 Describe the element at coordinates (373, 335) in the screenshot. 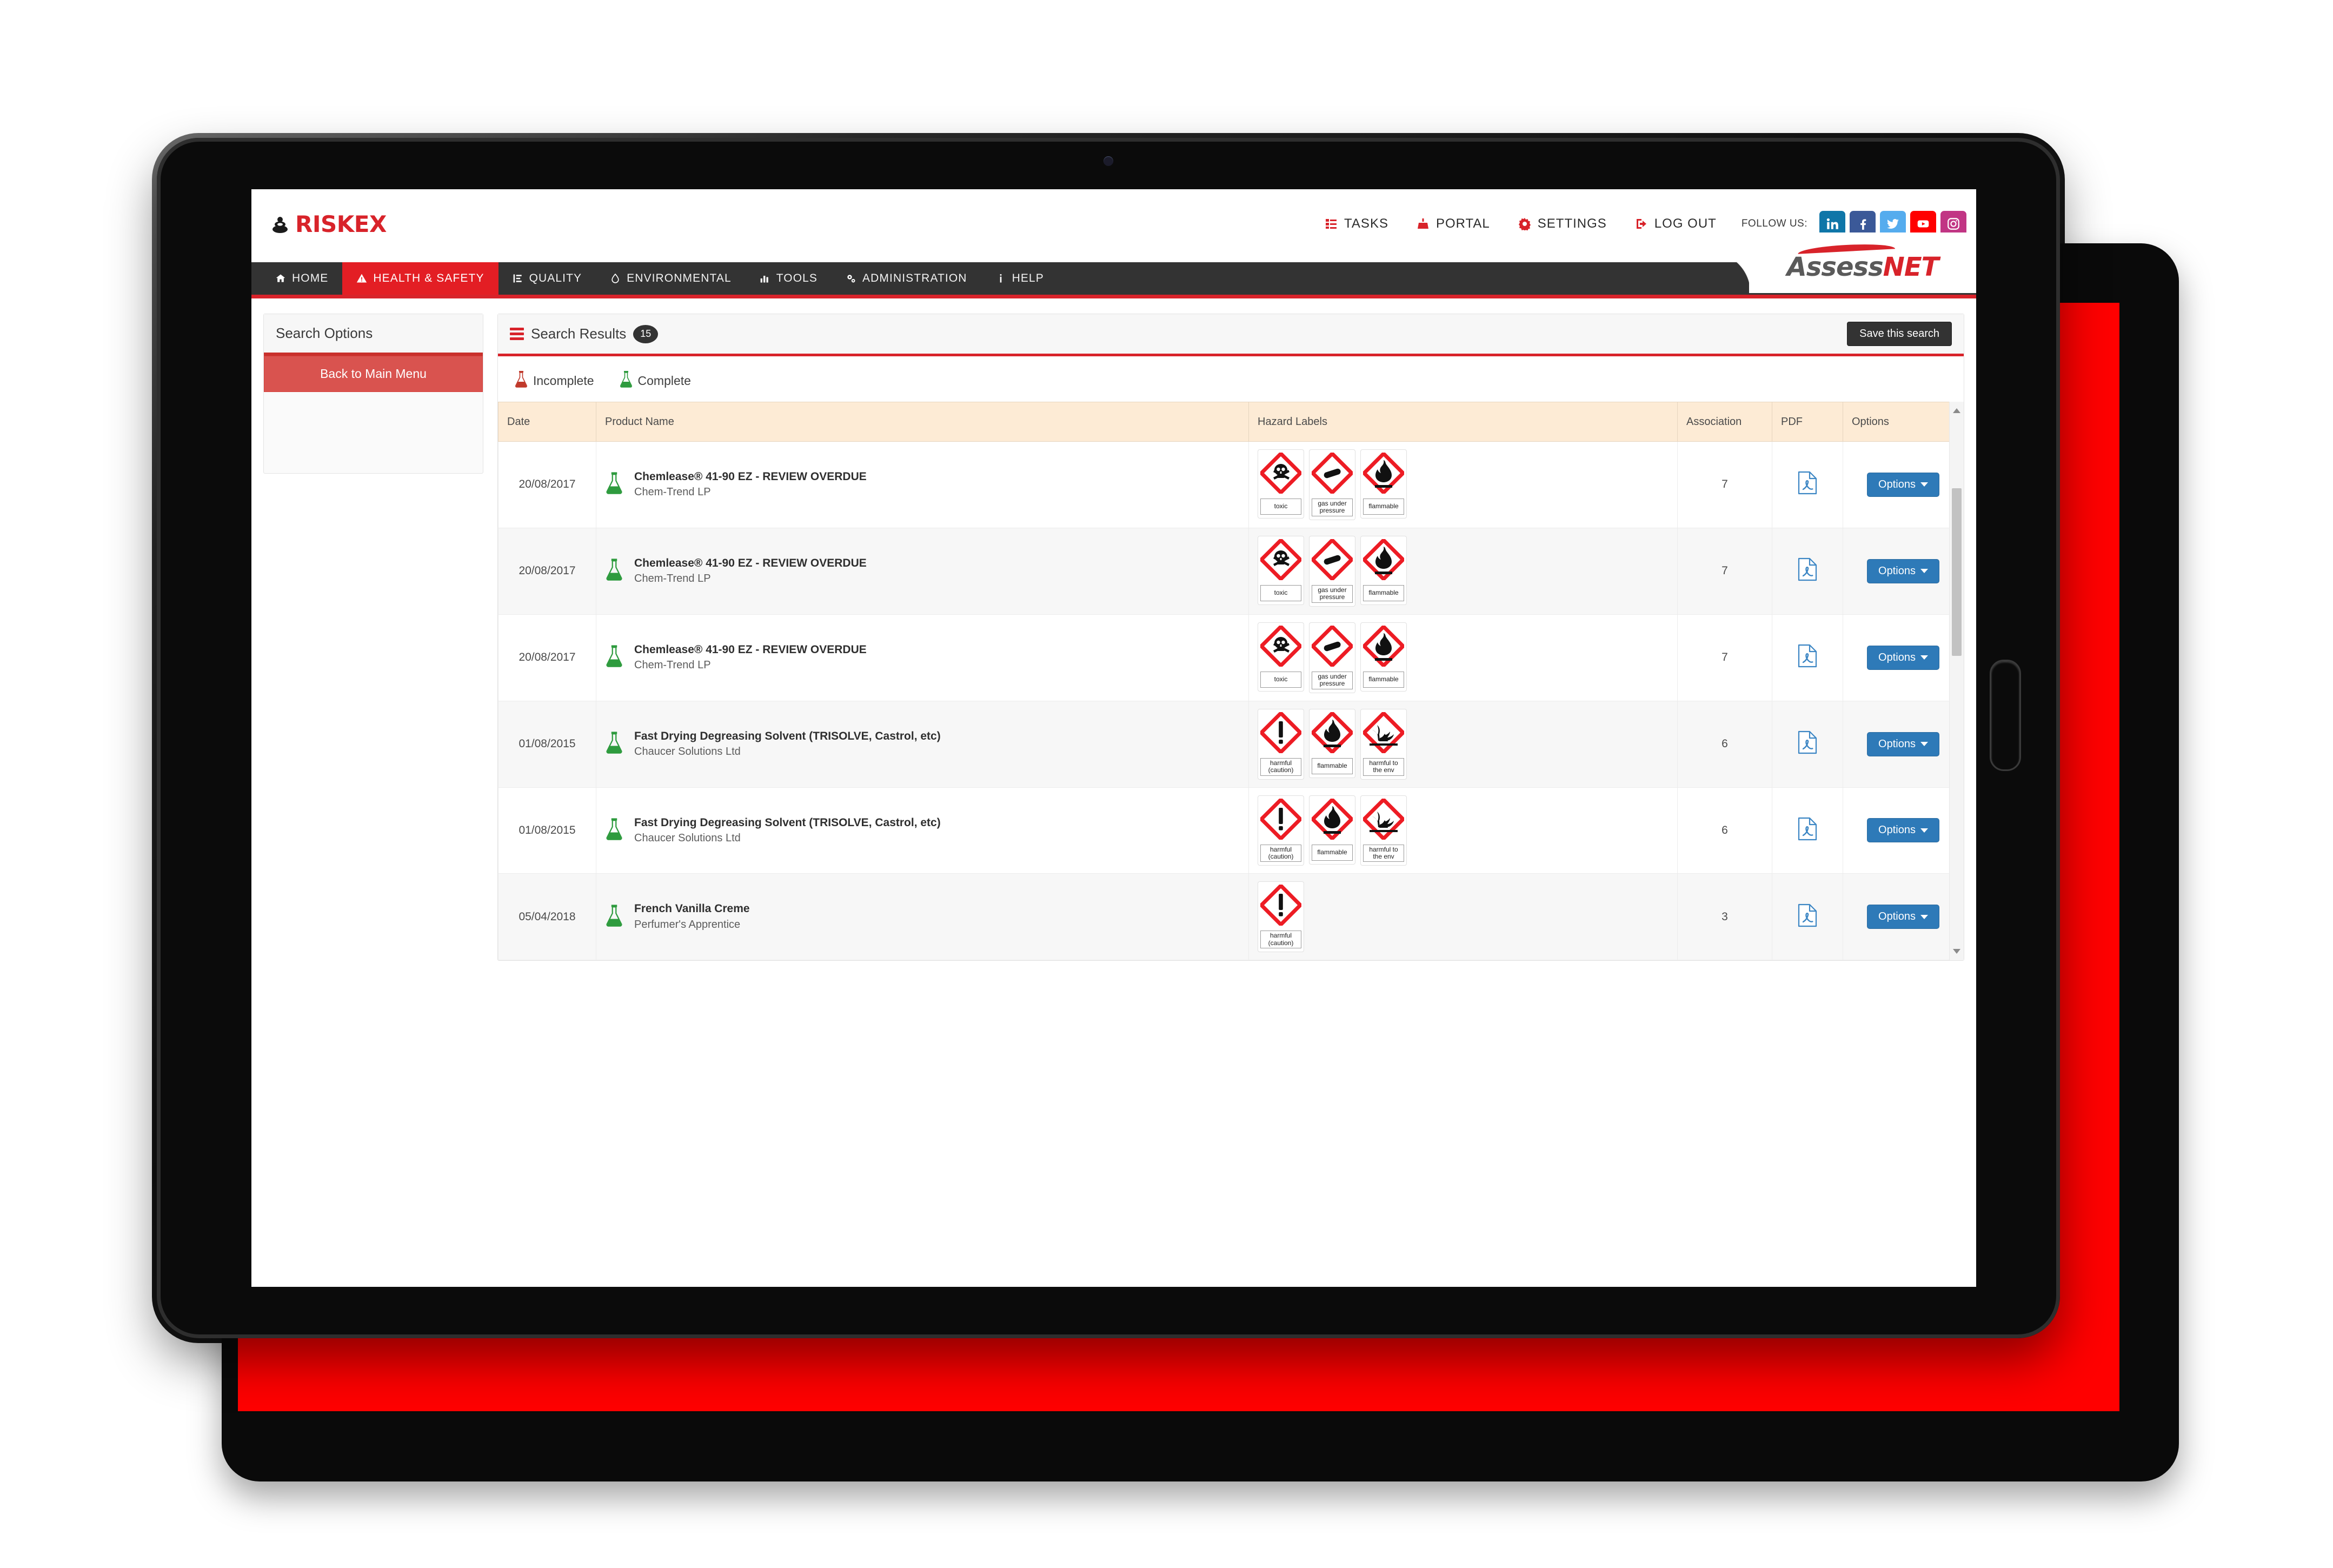

I see `search-options-title: Search Options` at that location.